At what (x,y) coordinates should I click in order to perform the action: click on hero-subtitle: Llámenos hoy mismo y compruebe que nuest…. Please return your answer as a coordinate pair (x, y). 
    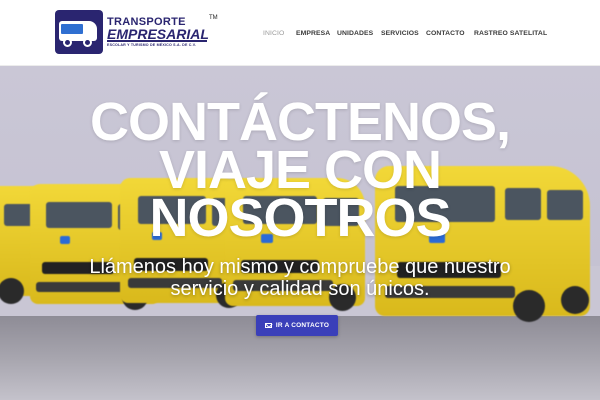
    Looking at the image, I should click on (300, 278).